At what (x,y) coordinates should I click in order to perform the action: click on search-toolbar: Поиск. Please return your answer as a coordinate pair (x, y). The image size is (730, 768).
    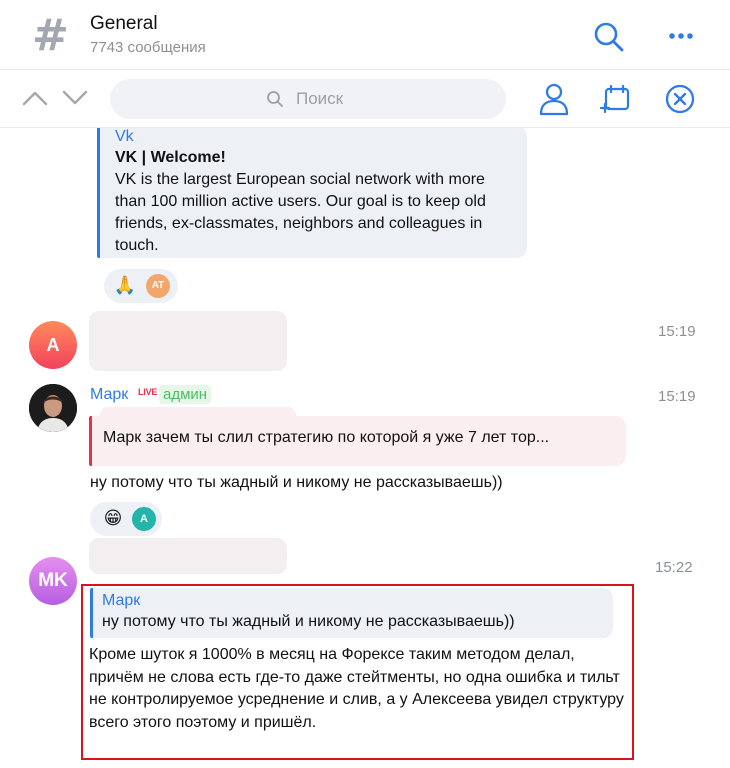
    Looking at the image, I should click on (365, 99).